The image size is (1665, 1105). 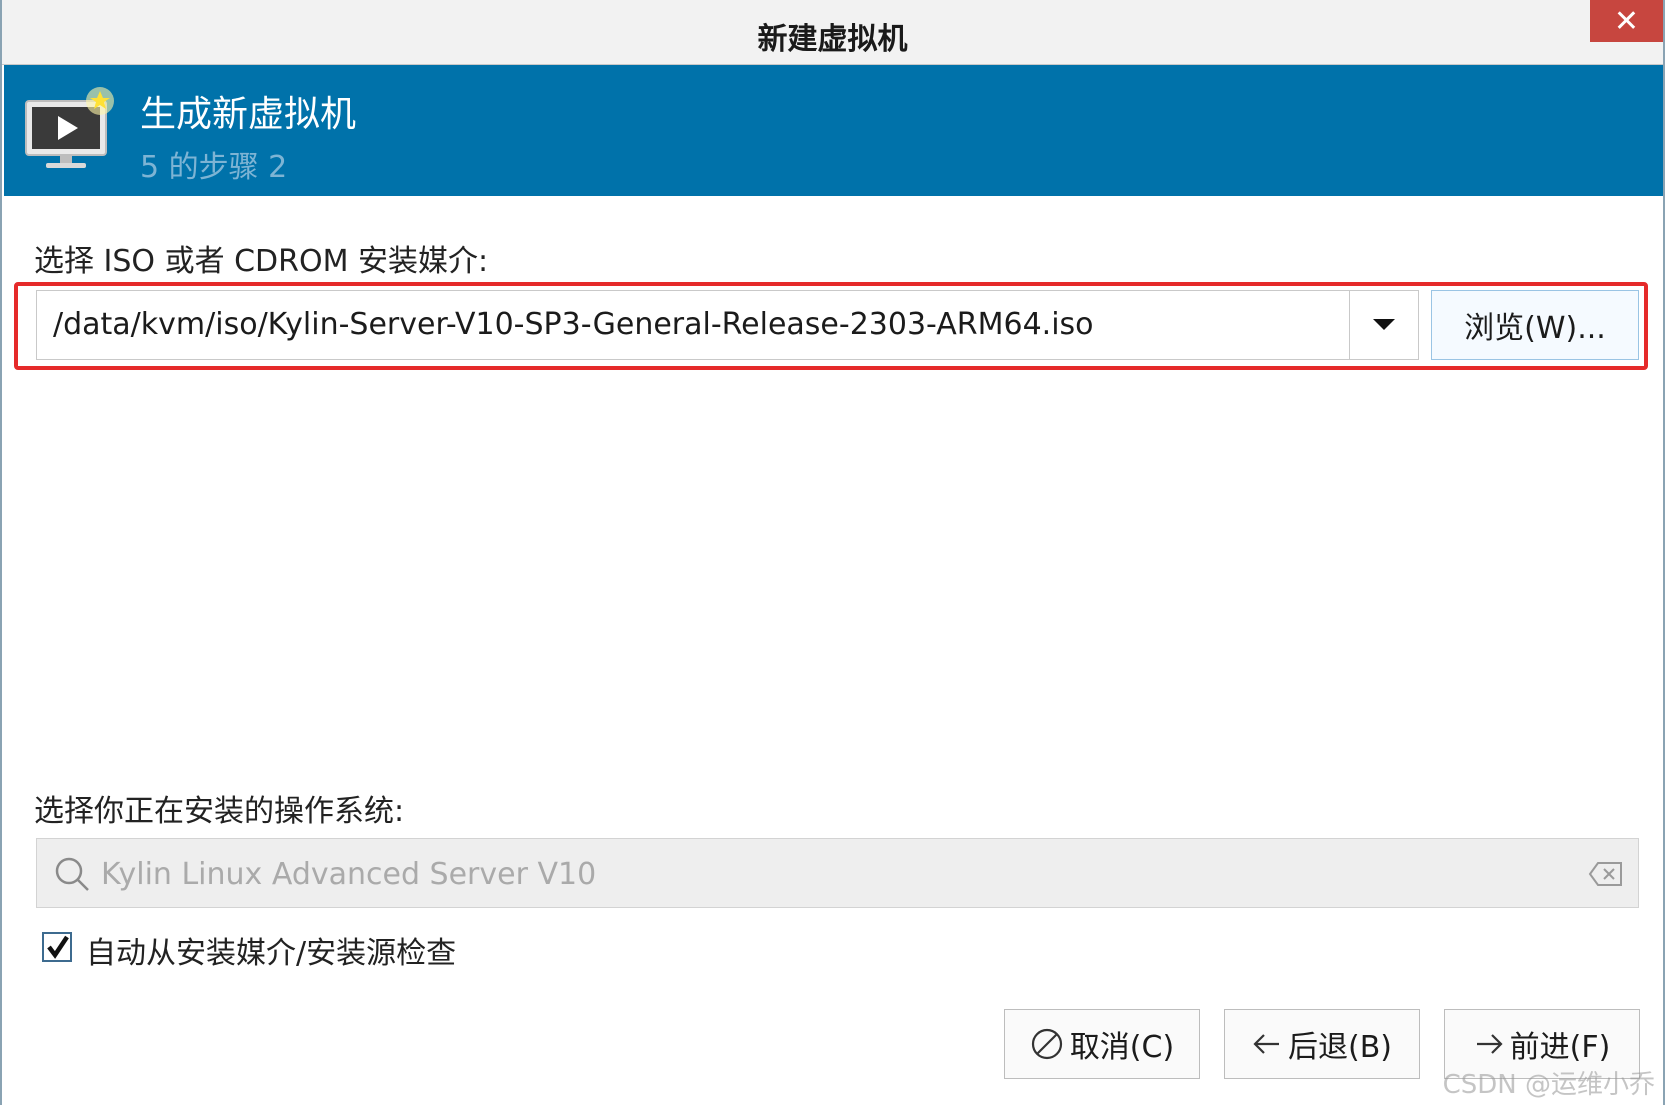 What do you see at coordinates (833, 130) in the screenshot?
I see `wizard-banner: 生成新虚拟机 5 的步骤 2` at bounding box center [833, 130].